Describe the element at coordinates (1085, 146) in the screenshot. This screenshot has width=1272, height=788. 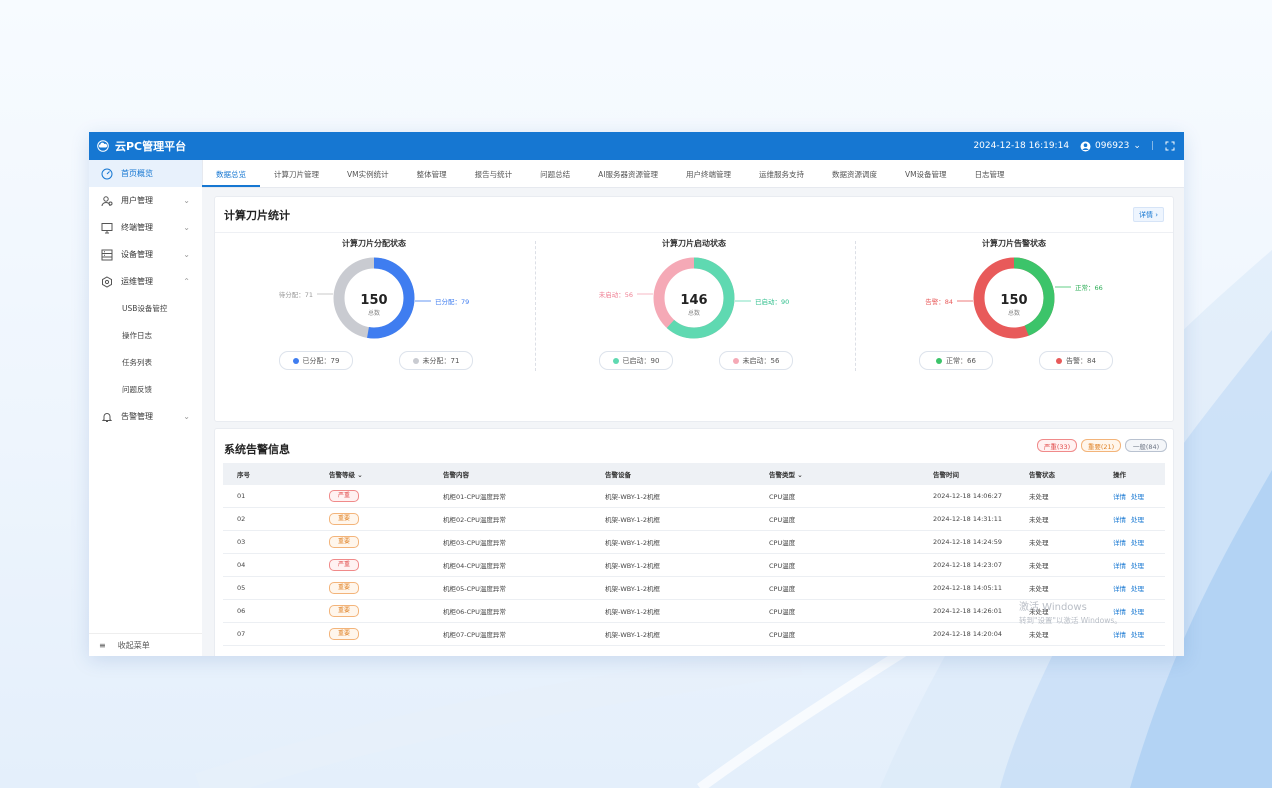
I see `user-avatar-icon` at that location.